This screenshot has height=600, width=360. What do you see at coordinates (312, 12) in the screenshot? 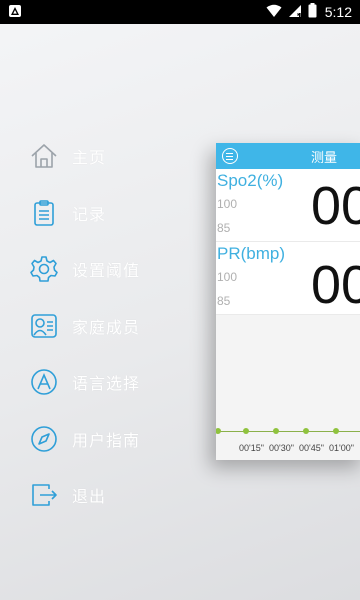
I see `battery-icon` at bounding box center [312, 12].